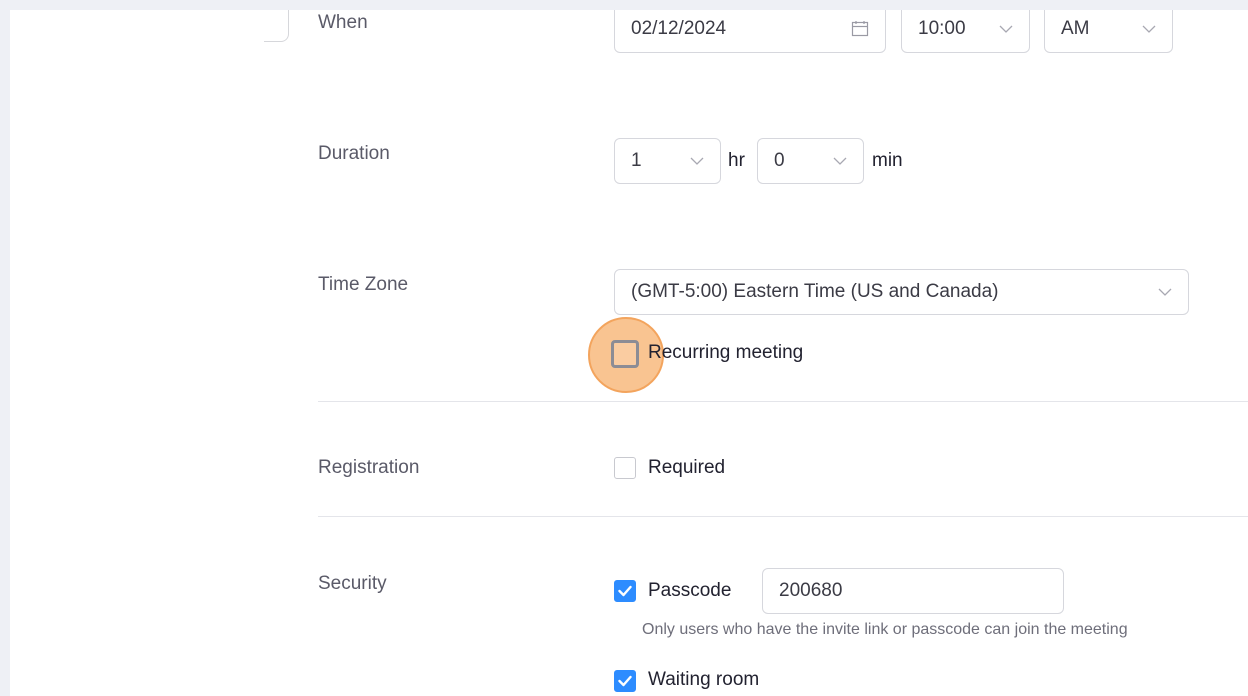  I want to click on duration-minutes-select: 0, so click(810, 161).